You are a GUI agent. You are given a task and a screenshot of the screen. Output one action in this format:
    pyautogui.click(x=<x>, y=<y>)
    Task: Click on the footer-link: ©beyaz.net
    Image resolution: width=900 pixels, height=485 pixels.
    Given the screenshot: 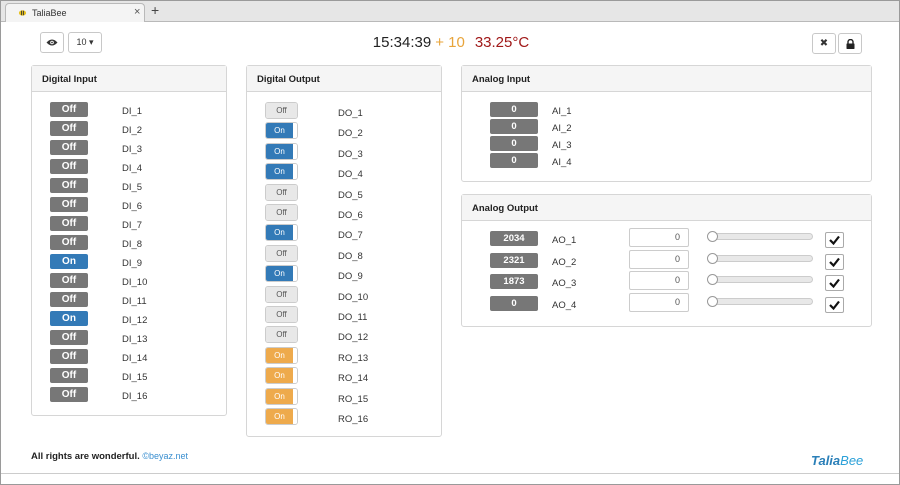 What is the action you would take?
    pyautogui.click(x=165, y=456)
    